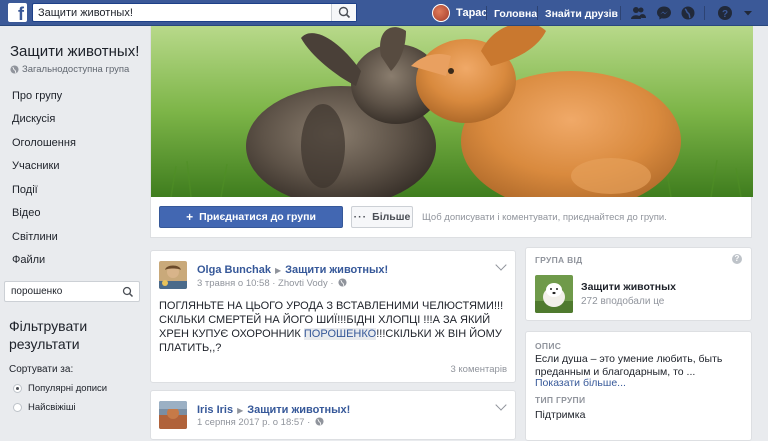  I want to click on show-more-label: Показати більше, so click(576, 383).